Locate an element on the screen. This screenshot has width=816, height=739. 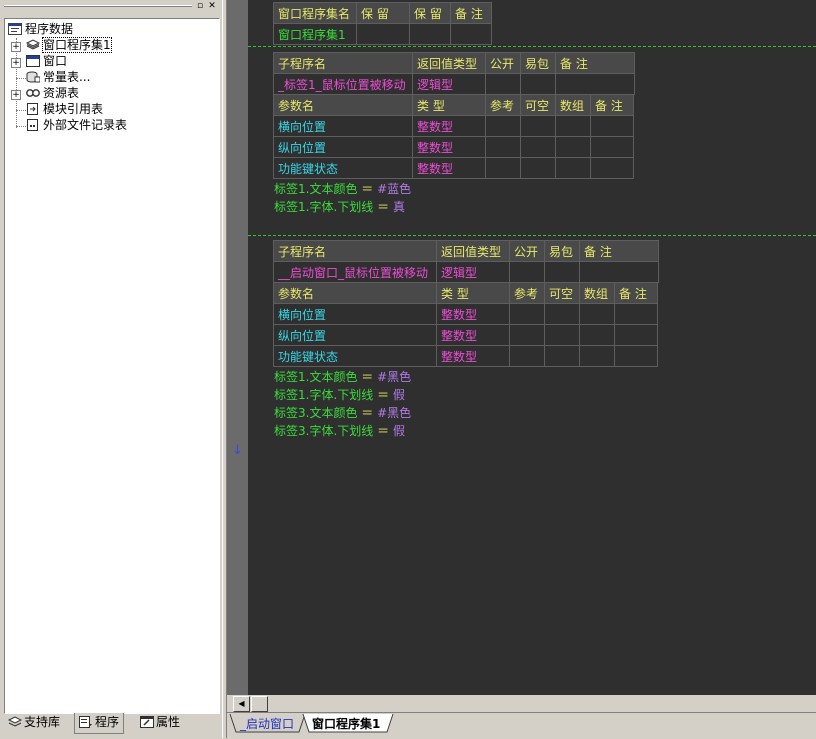
tree-item-module-ref: 模块引用表 is located at coordinates (64, 109).